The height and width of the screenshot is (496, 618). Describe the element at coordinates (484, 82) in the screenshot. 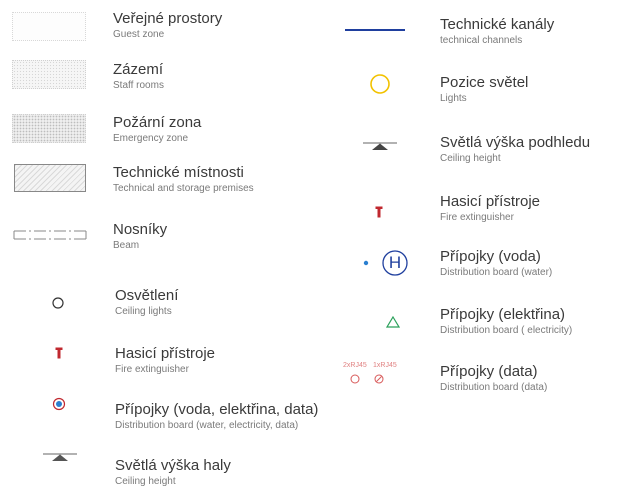

I see `legend-label-cz: Pozice světel` at that location.